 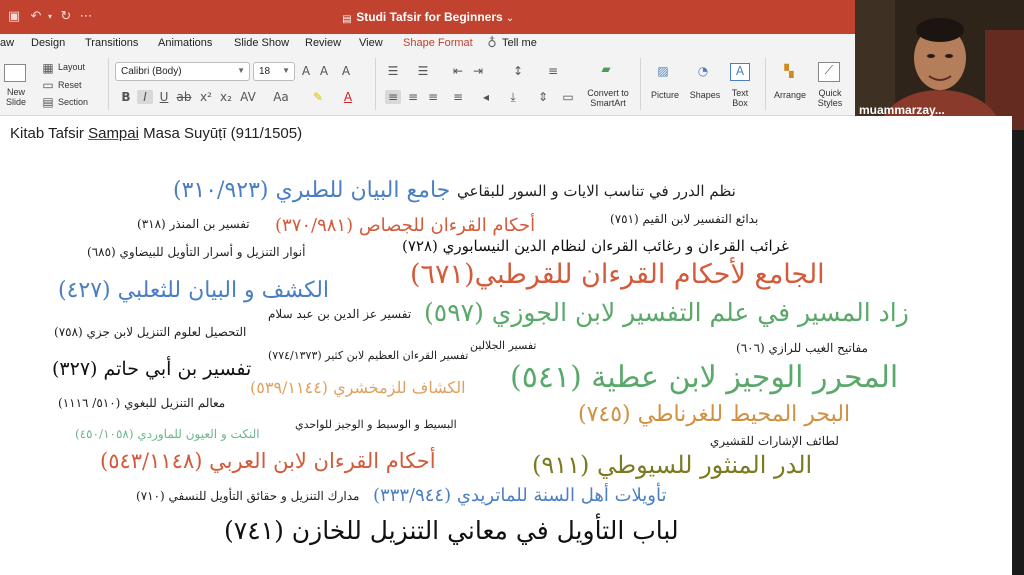 What do you see at coordinates (376, 424) in the screenshot?
I see `tafsir-item: البسيط و الوسيط و الوجيز للواحدي` at bounding box center [376, 424].